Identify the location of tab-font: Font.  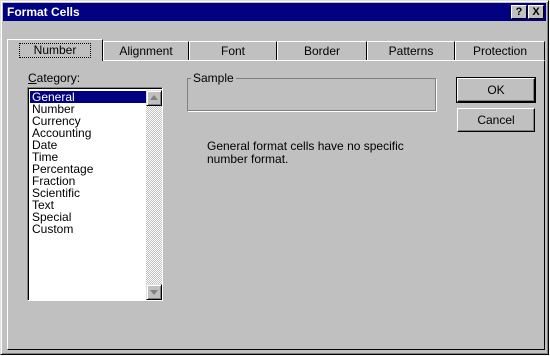
(233, 51).